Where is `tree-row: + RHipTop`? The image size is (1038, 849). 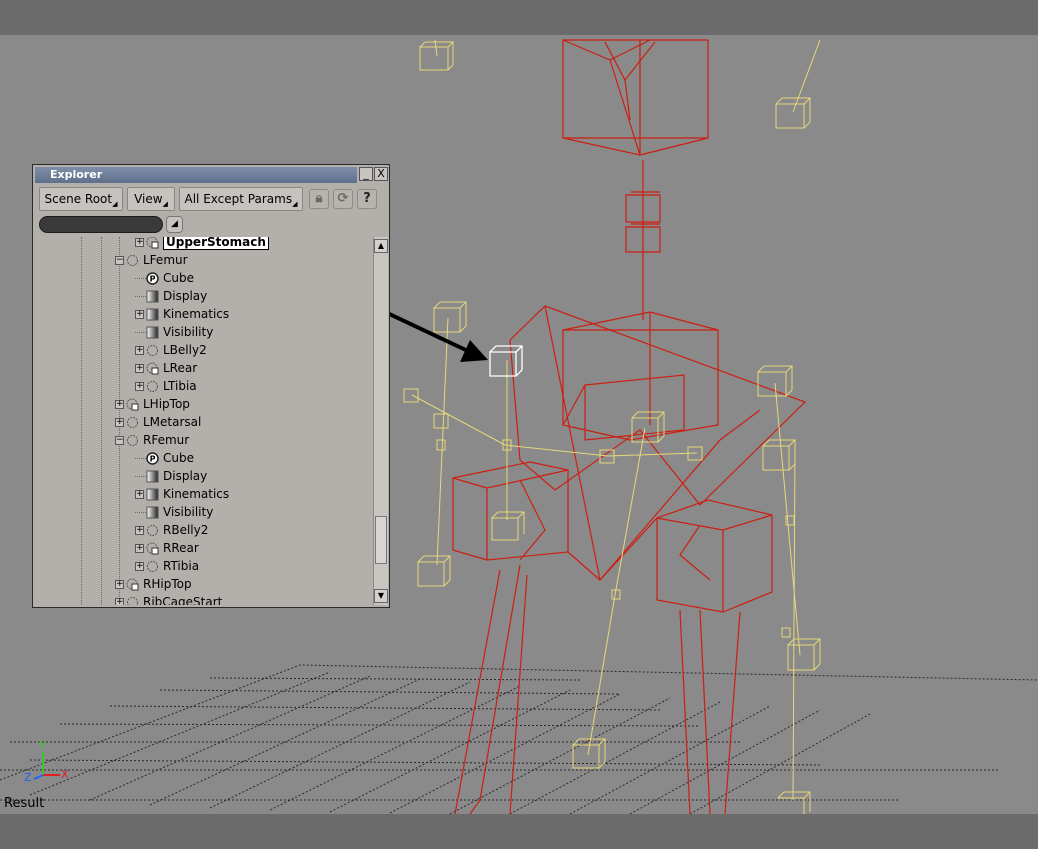
tree-row: + RHipTop is located at coordinates (153, 584).